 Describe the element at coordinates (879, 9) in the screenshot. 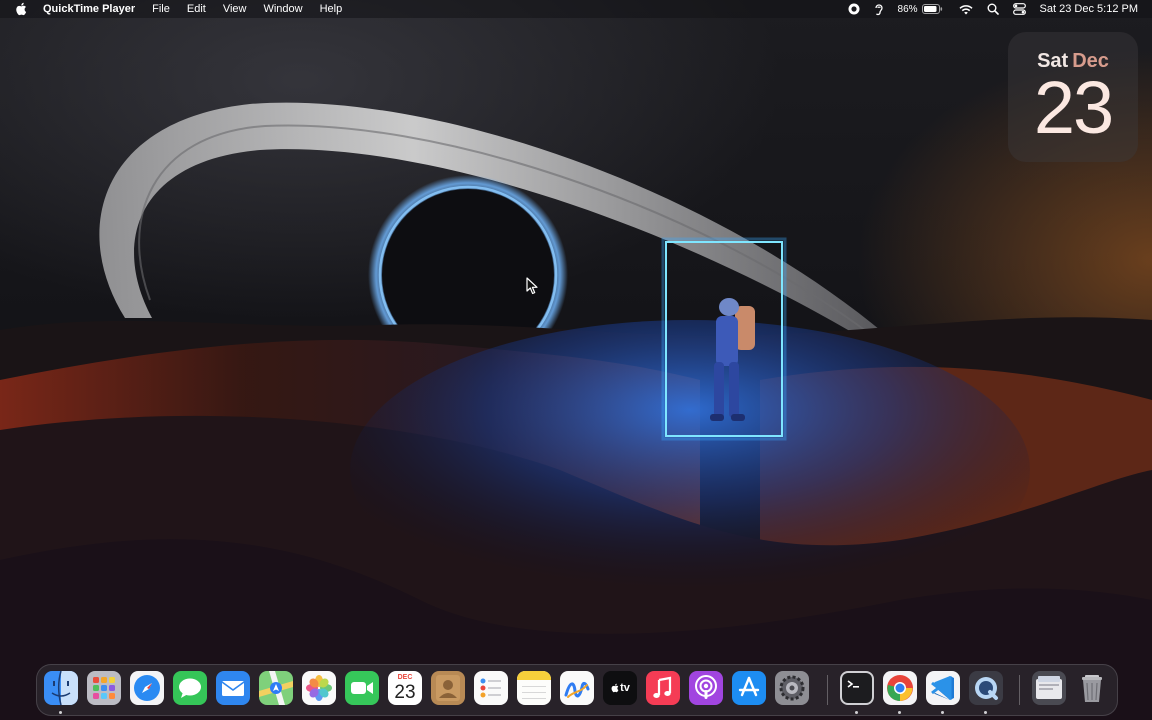

I see `hearing-icon` at that location.